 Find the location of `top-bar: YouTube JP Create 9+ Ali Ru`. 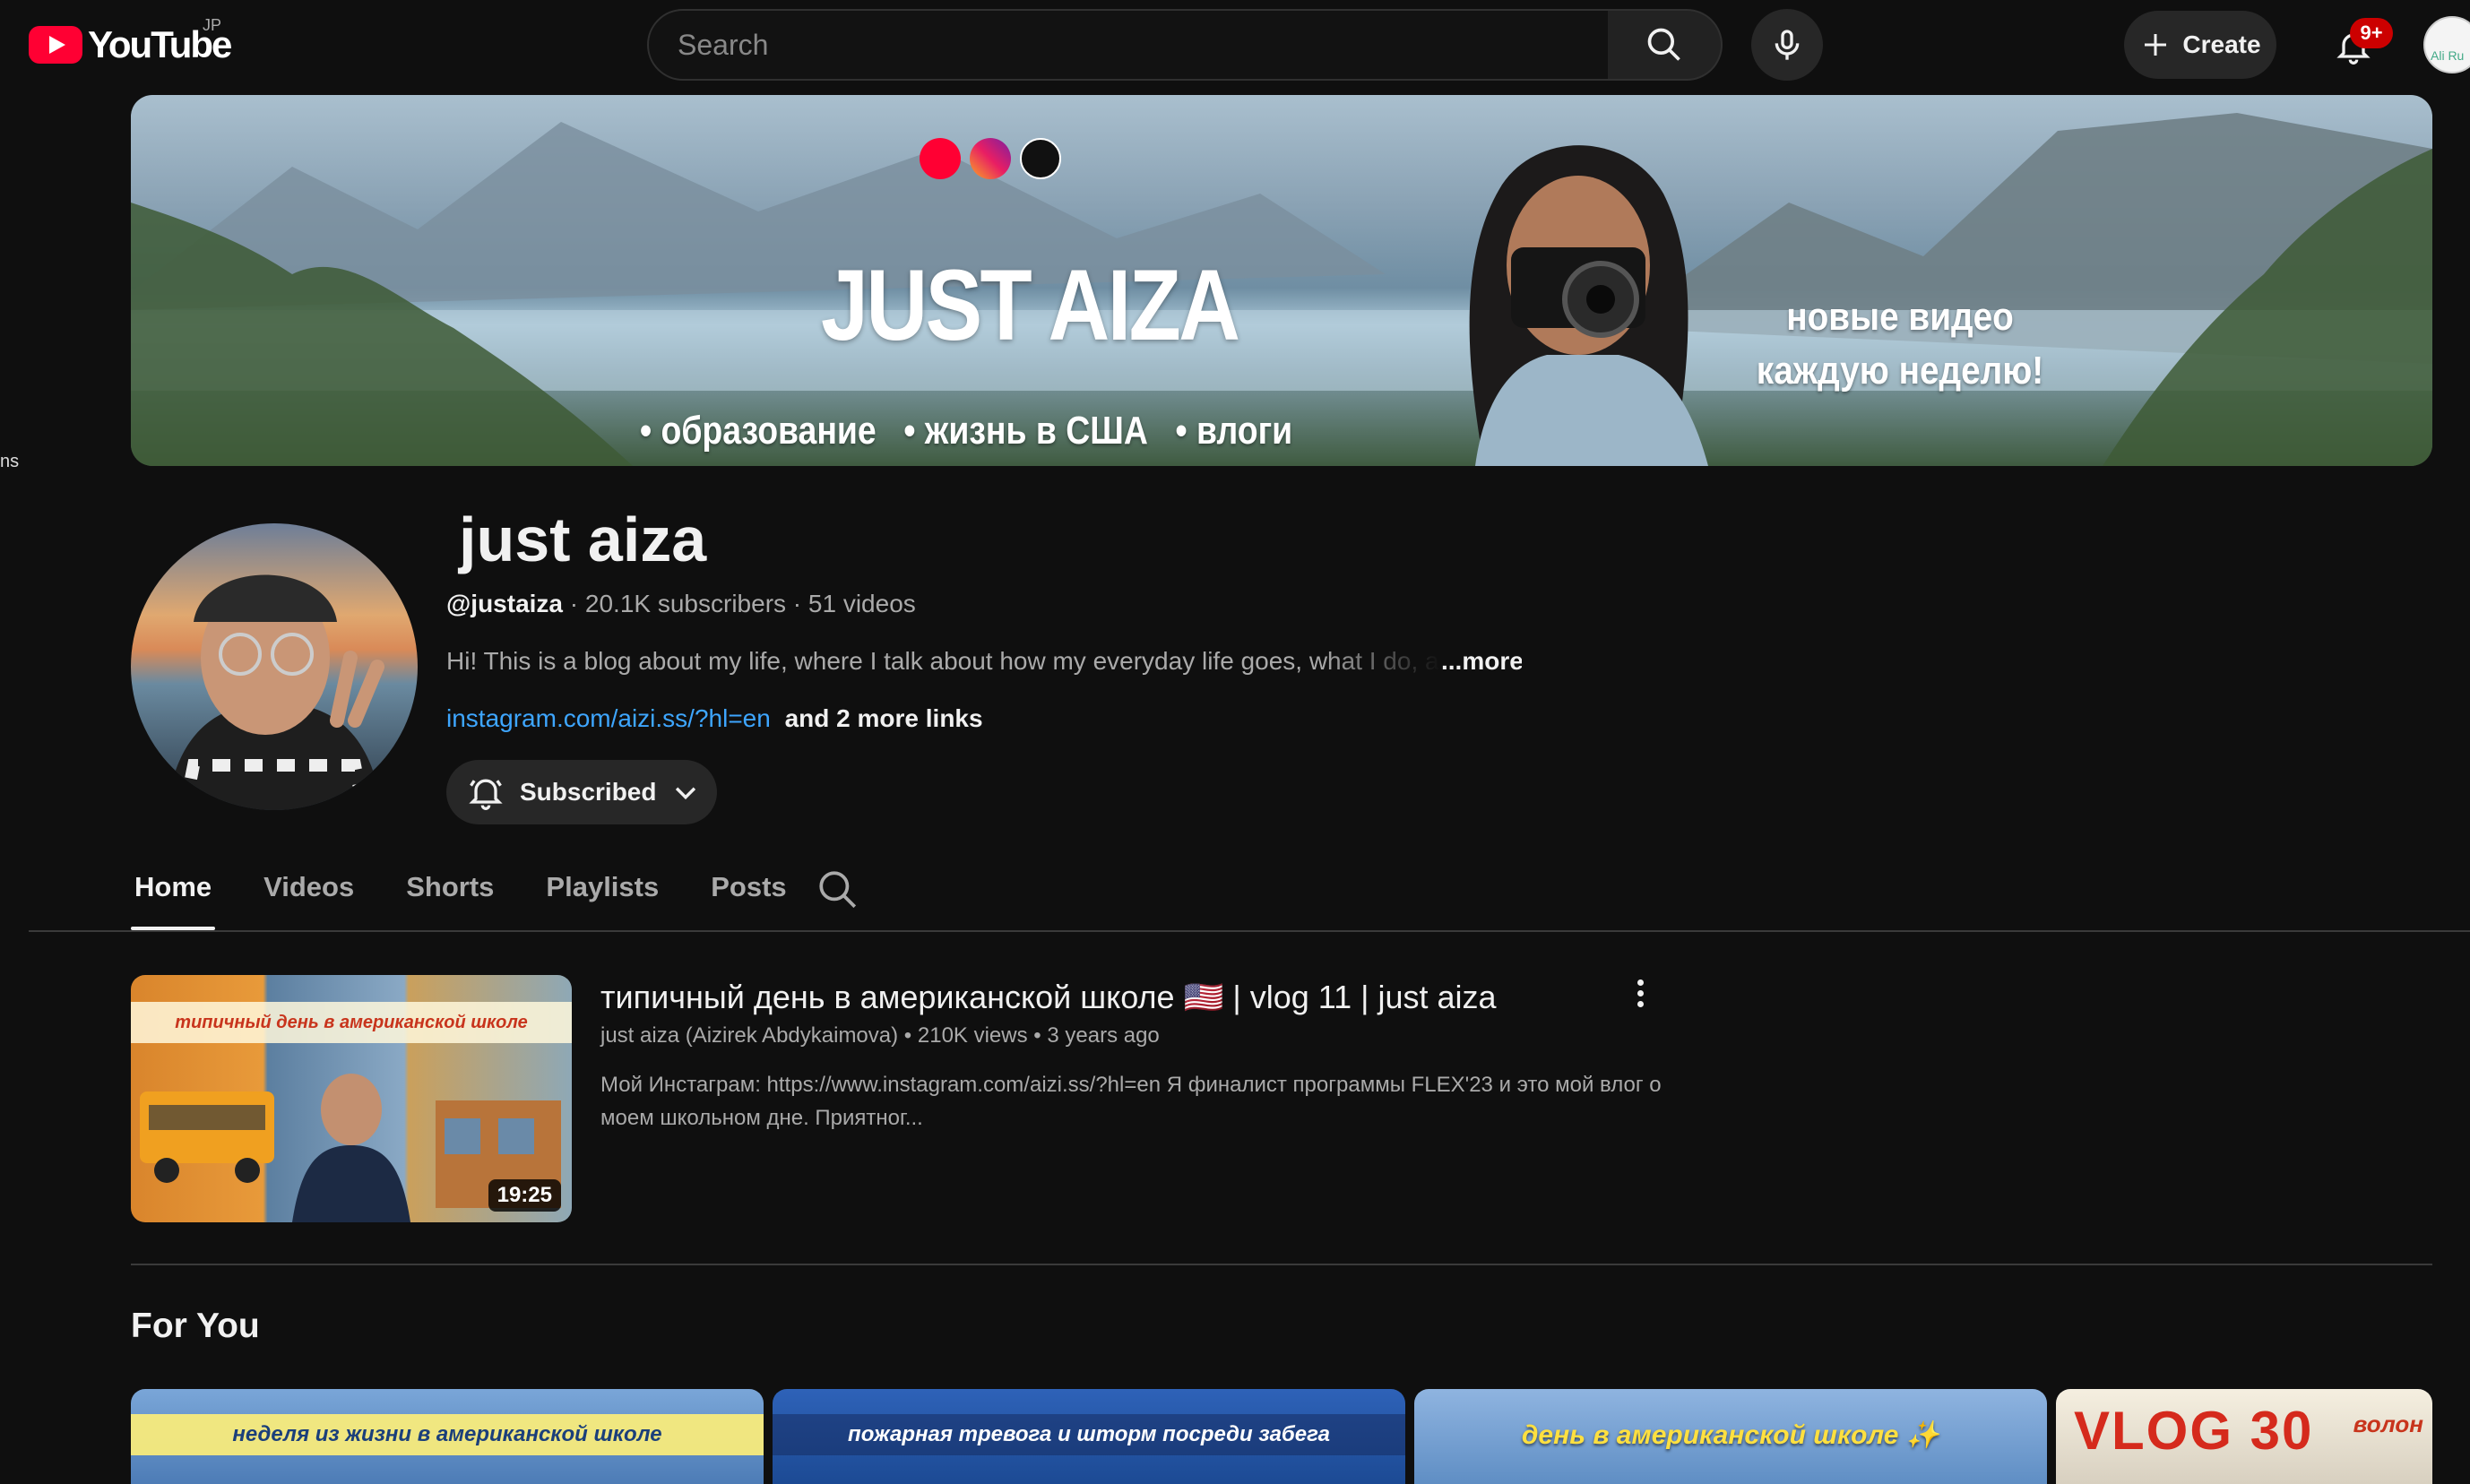

top-bar: YouTube JP Create 9+ Ali Ru is located at coordinates (1235, 45).